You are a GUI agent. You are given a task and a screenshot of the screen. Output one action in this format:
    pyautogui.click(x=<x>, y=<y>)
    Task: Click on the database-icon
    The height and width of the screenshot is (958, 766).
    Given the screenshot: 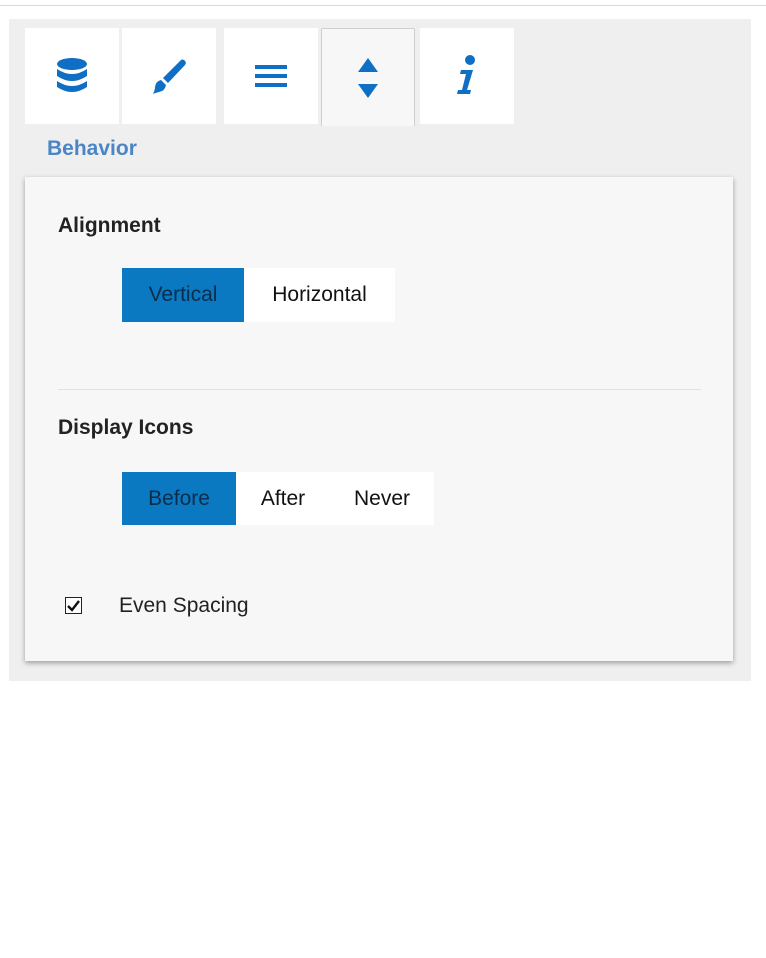 What is the action you would take?
    pyautogui.click(x=72, y=76)
    